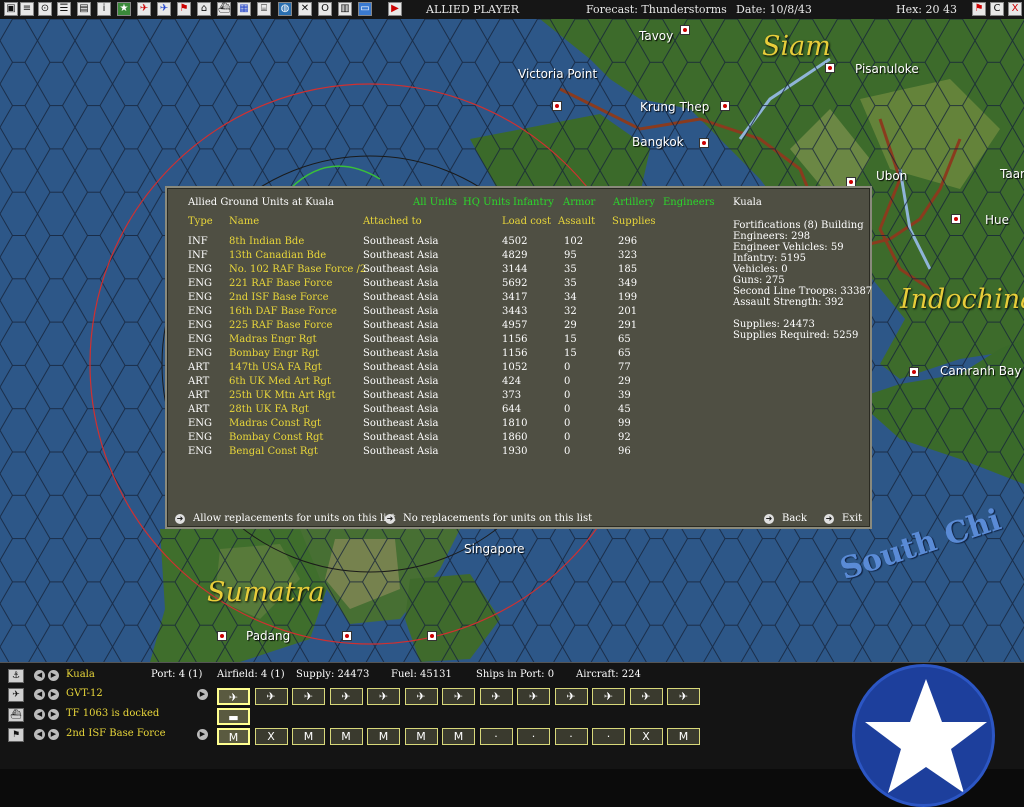 Image resolution: width=1024 pixels, height=807 pixels. What do you see at coordinates (279, 297) in the screenshot?
I see `unit-name: 2nd ISF Base Force` at bounding box center [279, 297].